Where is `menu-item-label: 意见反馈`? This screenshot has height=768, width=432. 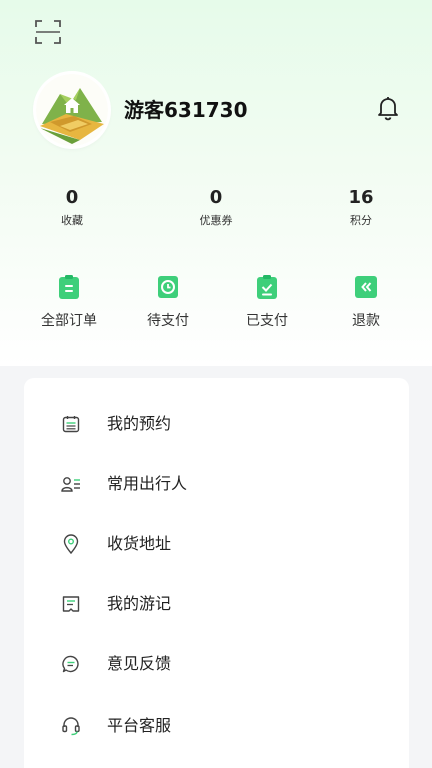
menu-item-label: 意见反馈 is located at coordinates (139, 663).